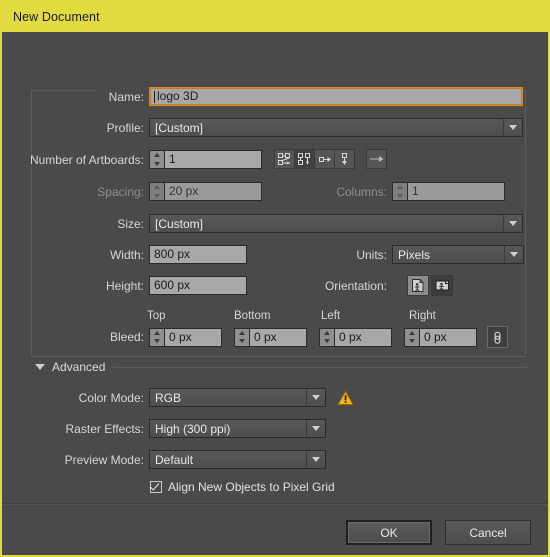 This screenshot has width=550, height=557. Describe the element at coordinates (458, 254) in the screenshot. I see `units-select: Pixels` at that location.